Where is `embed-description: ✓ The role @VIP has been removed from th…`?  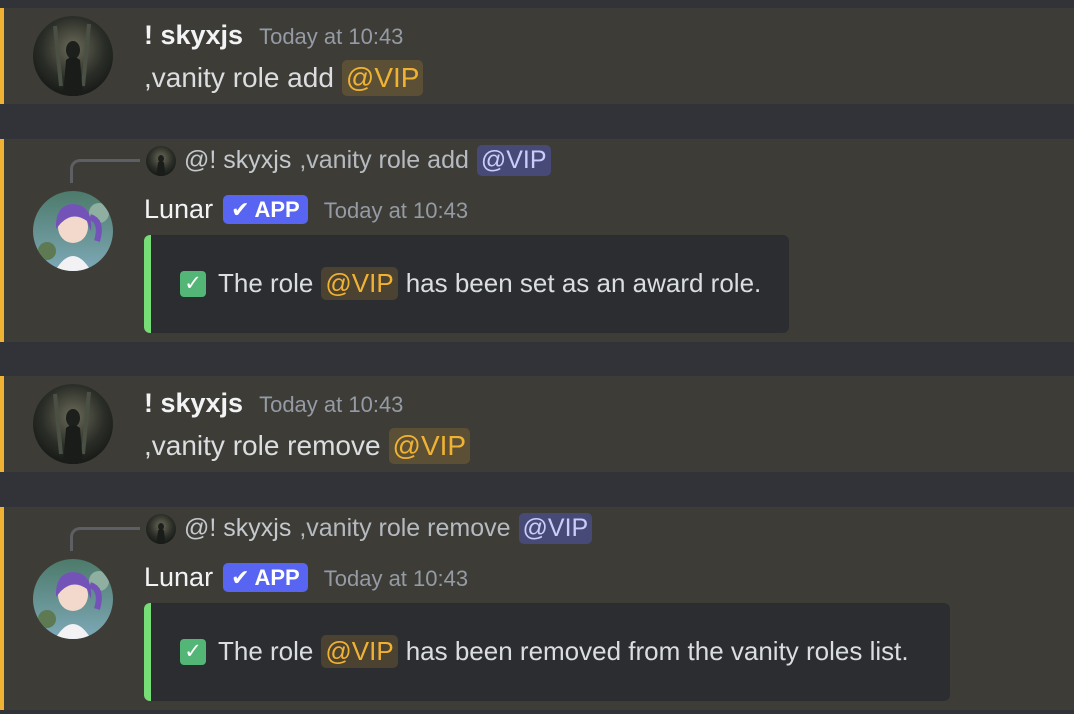
embed-description: ✓ The role @VIP has been removed from th… is located at coordinates (544, 651).